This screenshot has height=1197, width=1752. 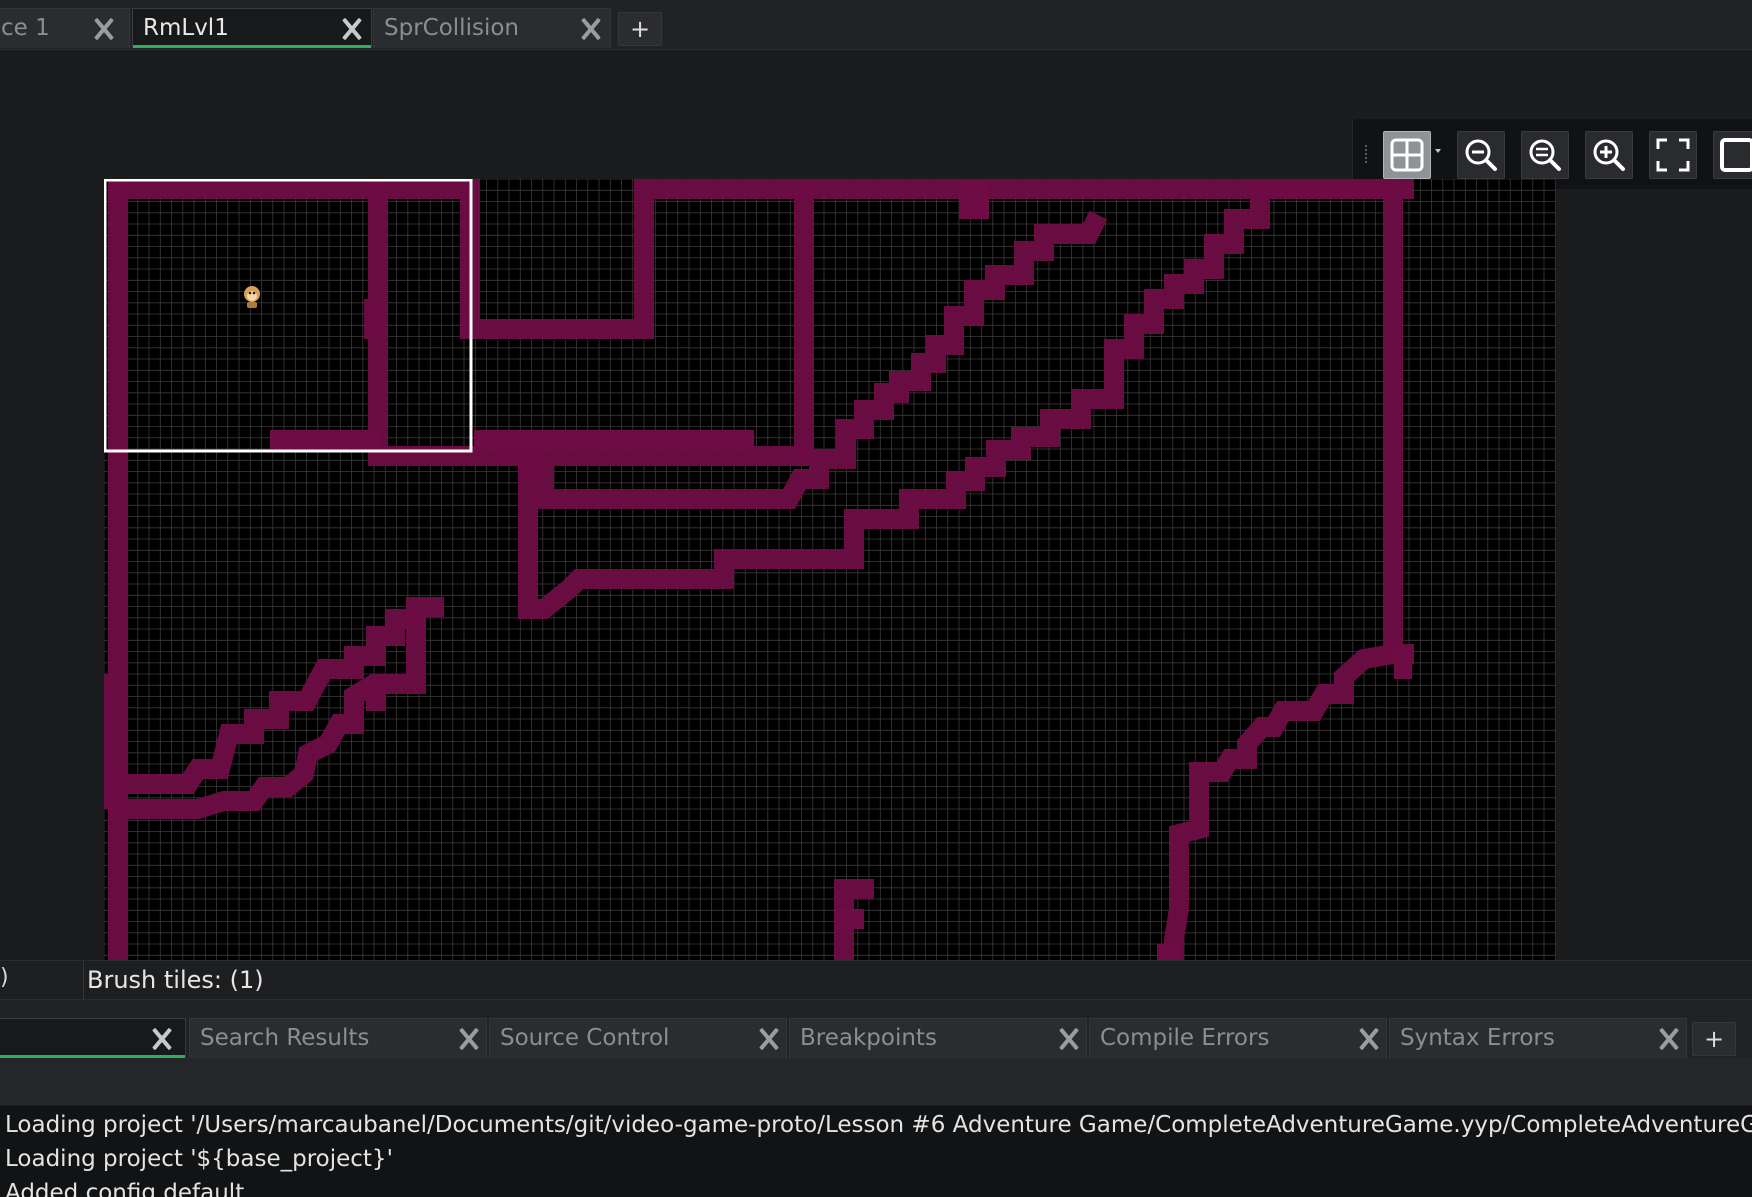 I want to click on tab-breakpoints: Breakpoints, so click(x=938, y=1038).